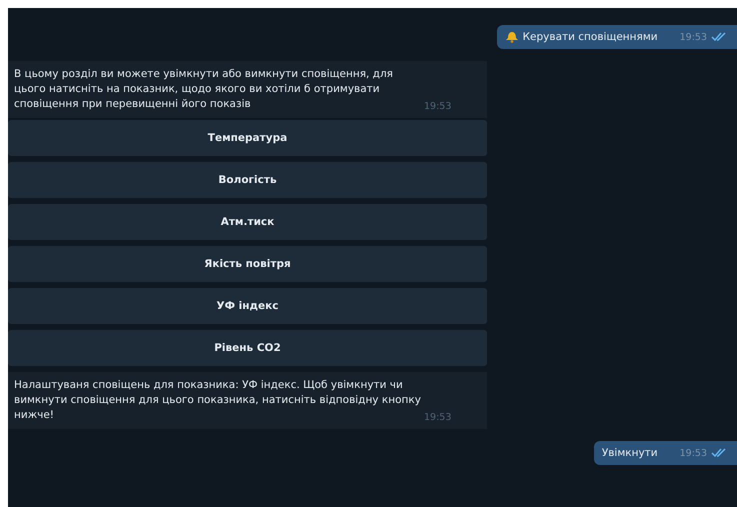  I want to click on keyboard-button: Температура, so click(247, 138).